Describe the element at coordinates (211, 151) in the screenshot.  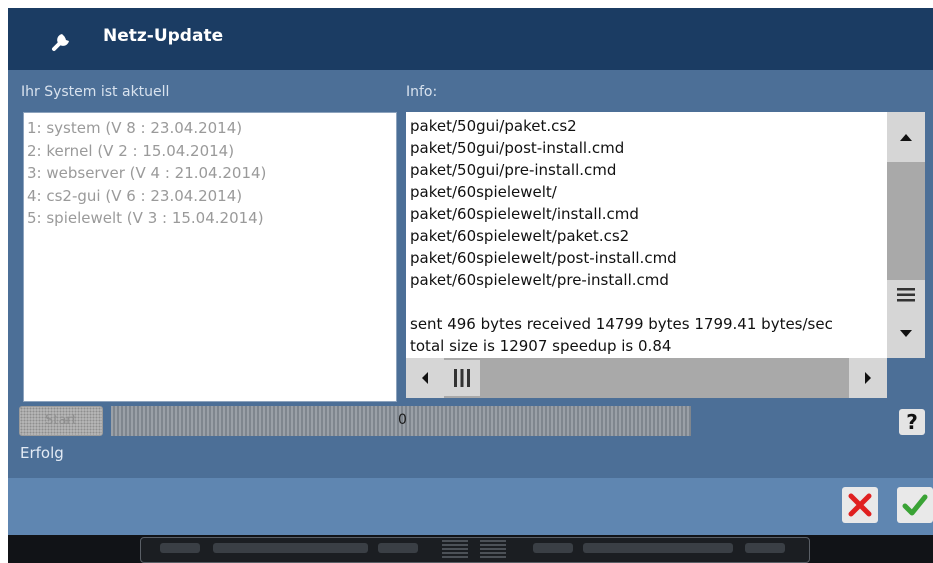
I see `list-item: 2: kernel (V 2 : 15.04.2014)` at that location.